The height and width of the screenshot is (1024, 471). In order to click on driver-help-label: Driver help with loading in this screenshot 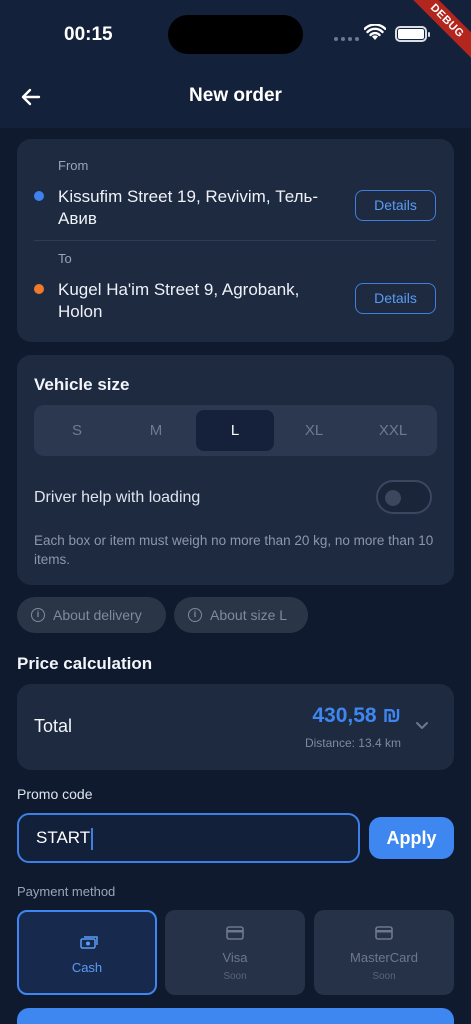, I will do `click(117, 497)`.